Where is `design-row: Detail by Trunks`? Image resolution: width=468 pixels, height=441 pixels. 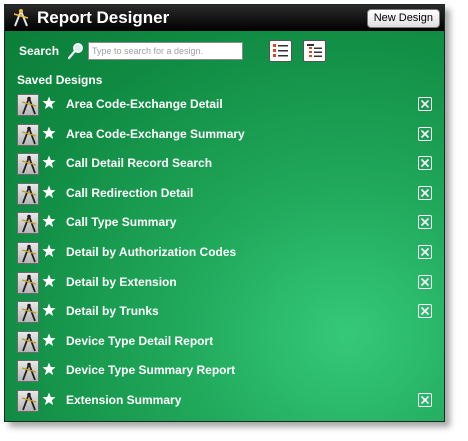 design-row: Detail by Trunks is located at coordinates (224, 312).